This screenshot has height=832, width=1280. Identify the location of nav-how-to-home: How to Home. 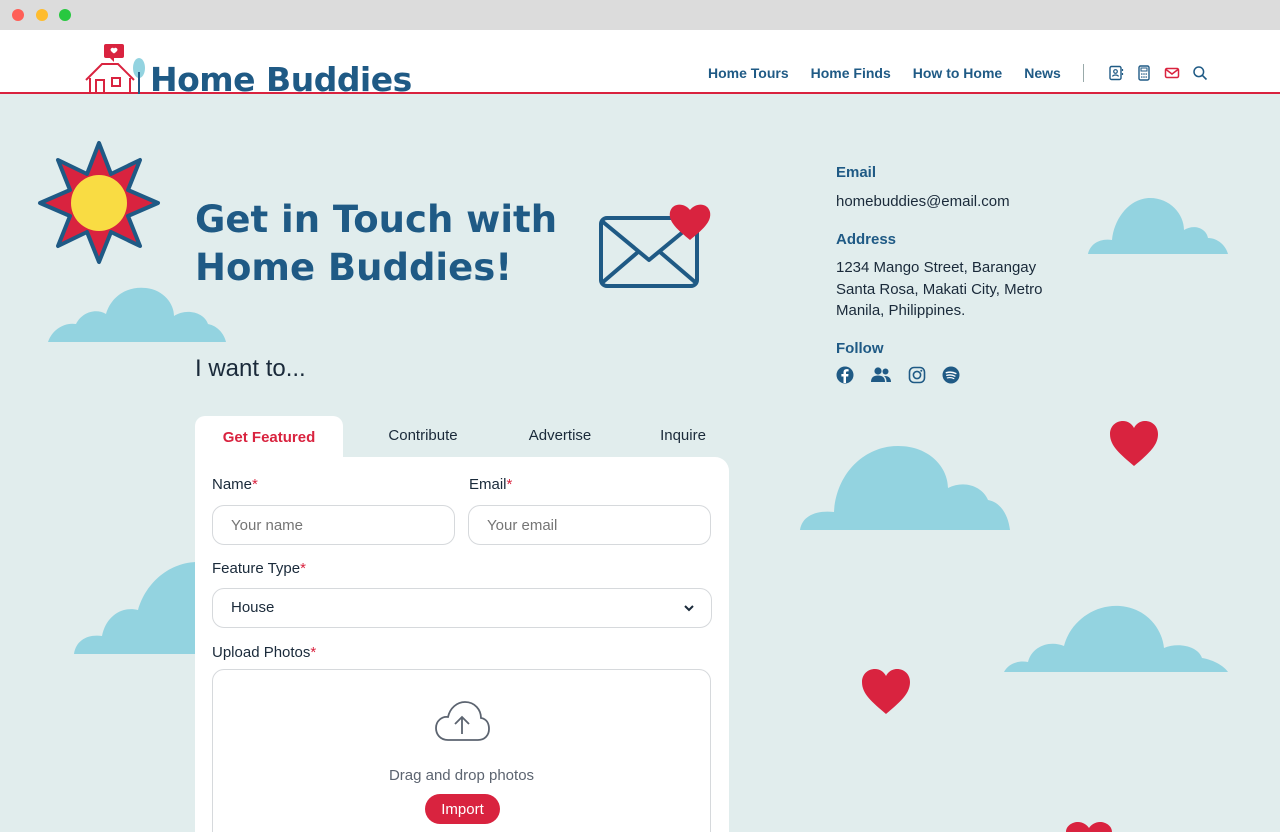
(957, 73).